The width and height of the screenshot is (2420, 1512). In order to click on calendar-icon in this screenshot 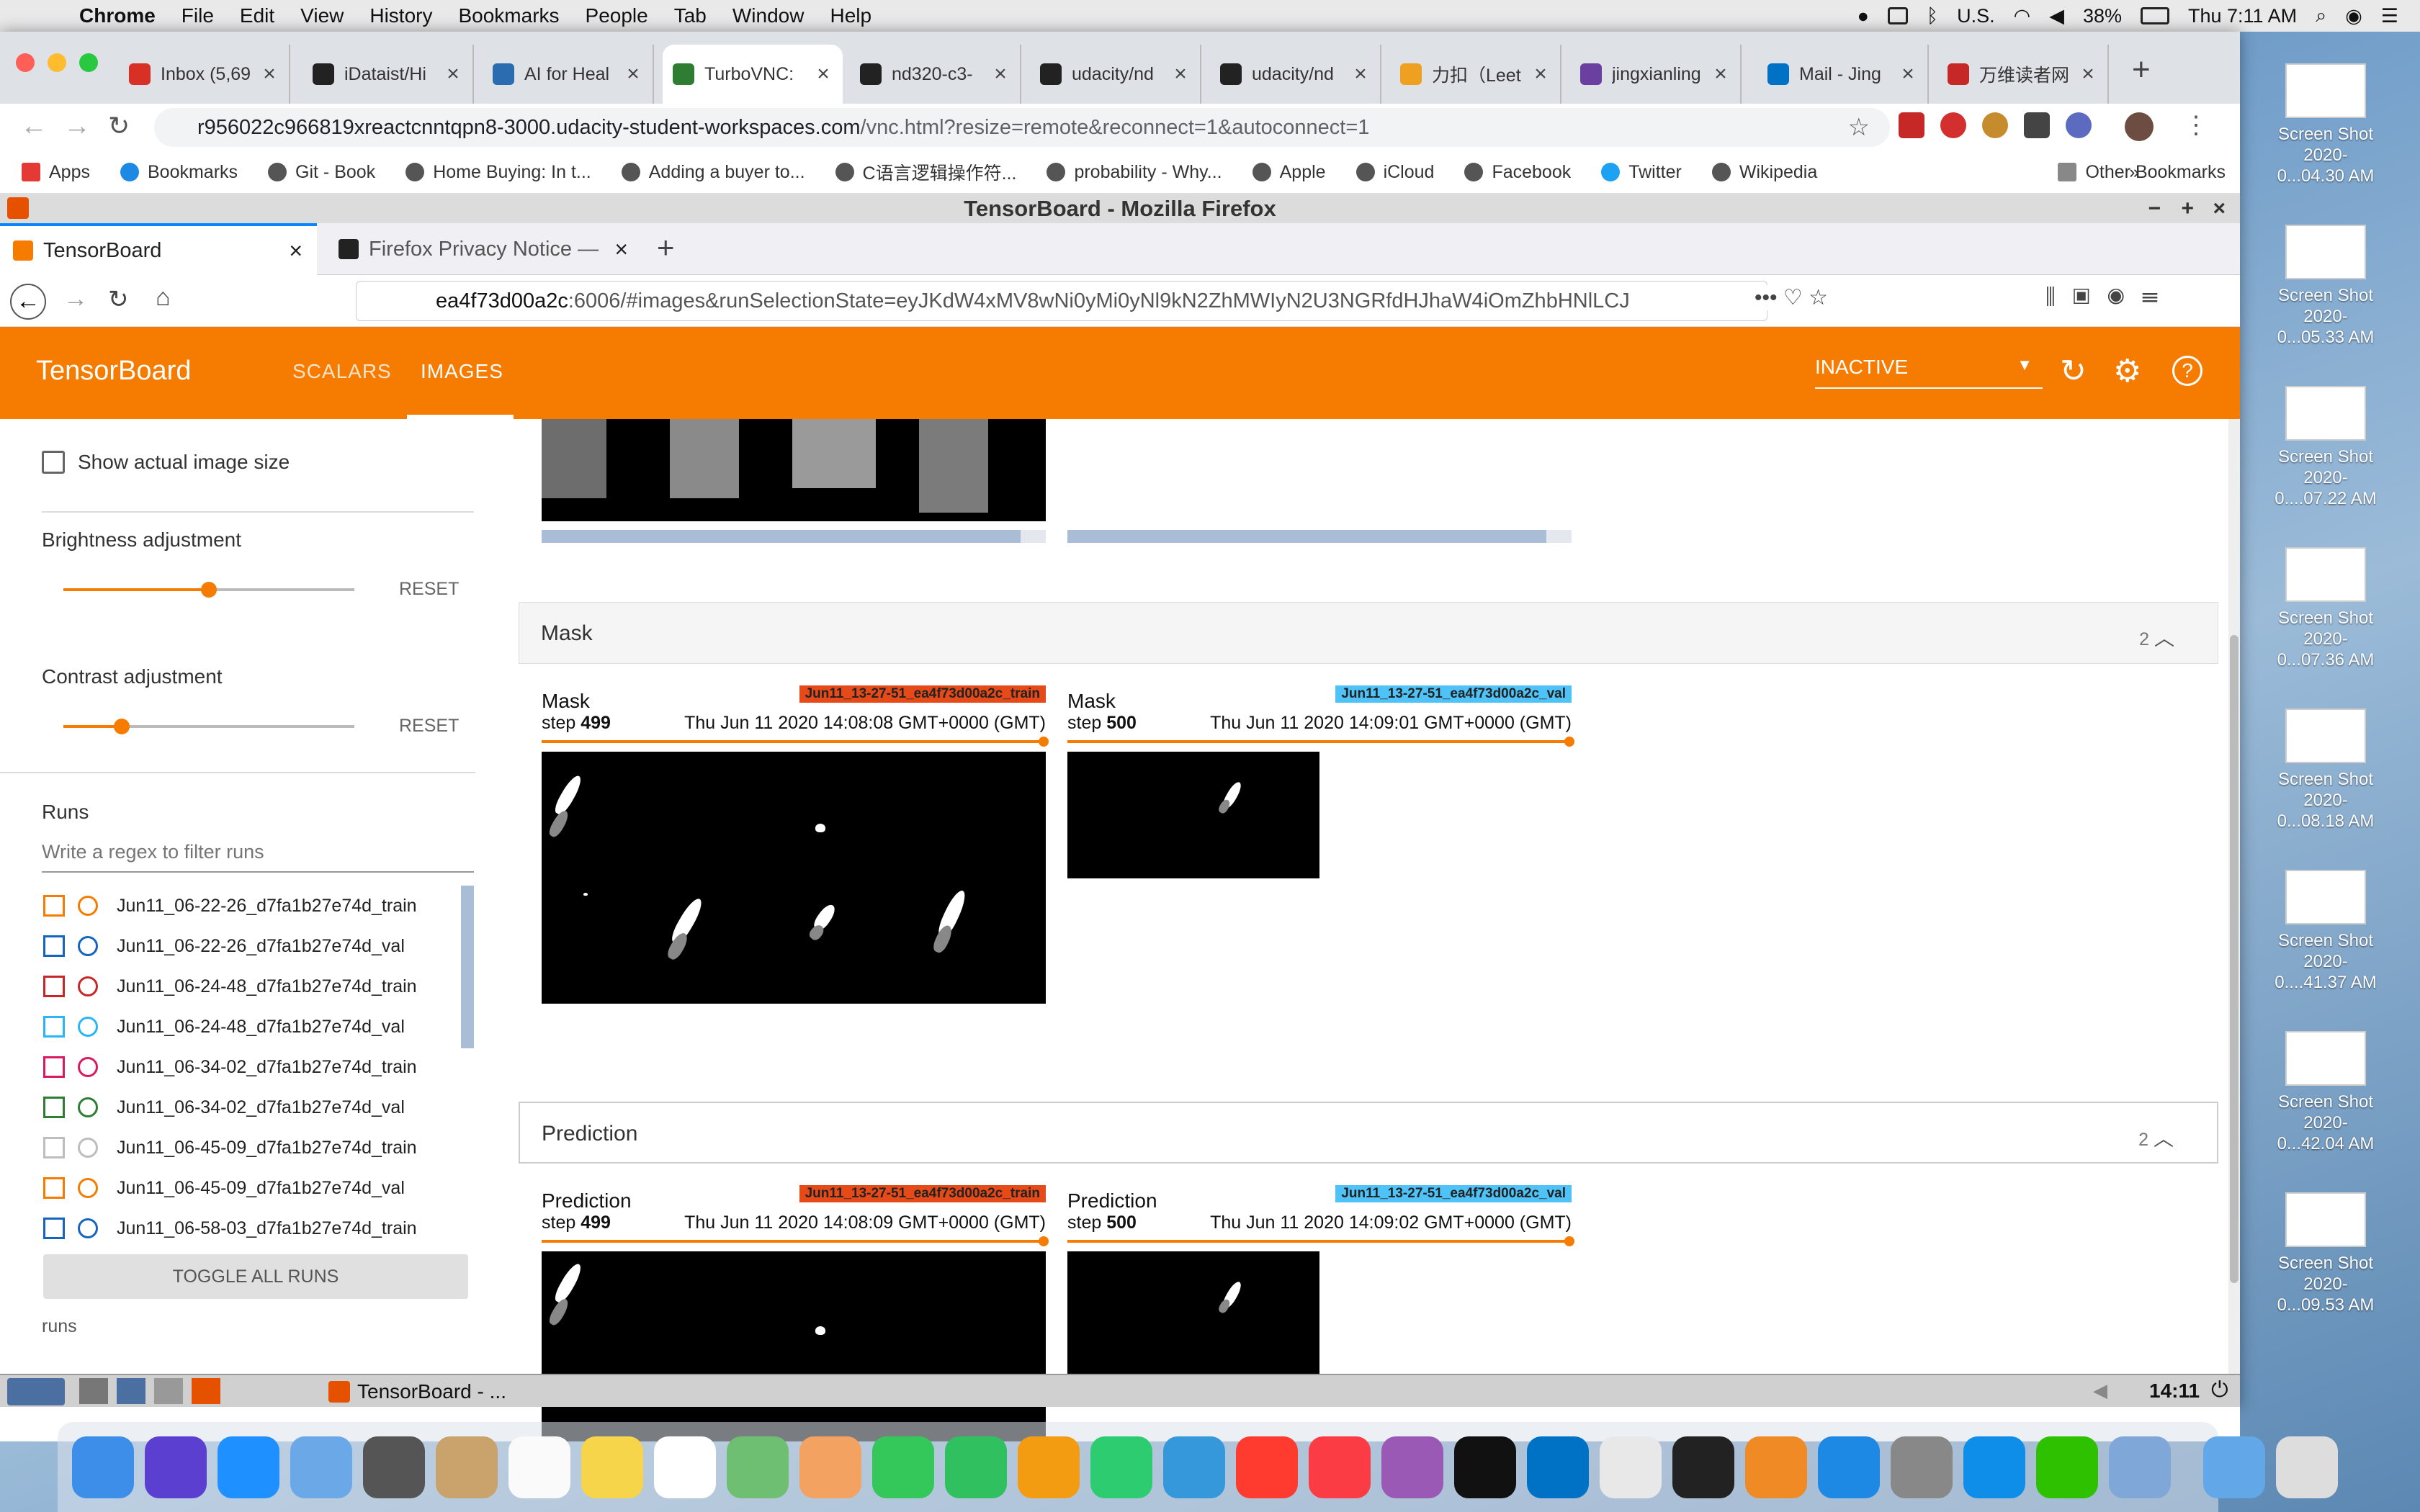, I will do `click(539, 1467)`.